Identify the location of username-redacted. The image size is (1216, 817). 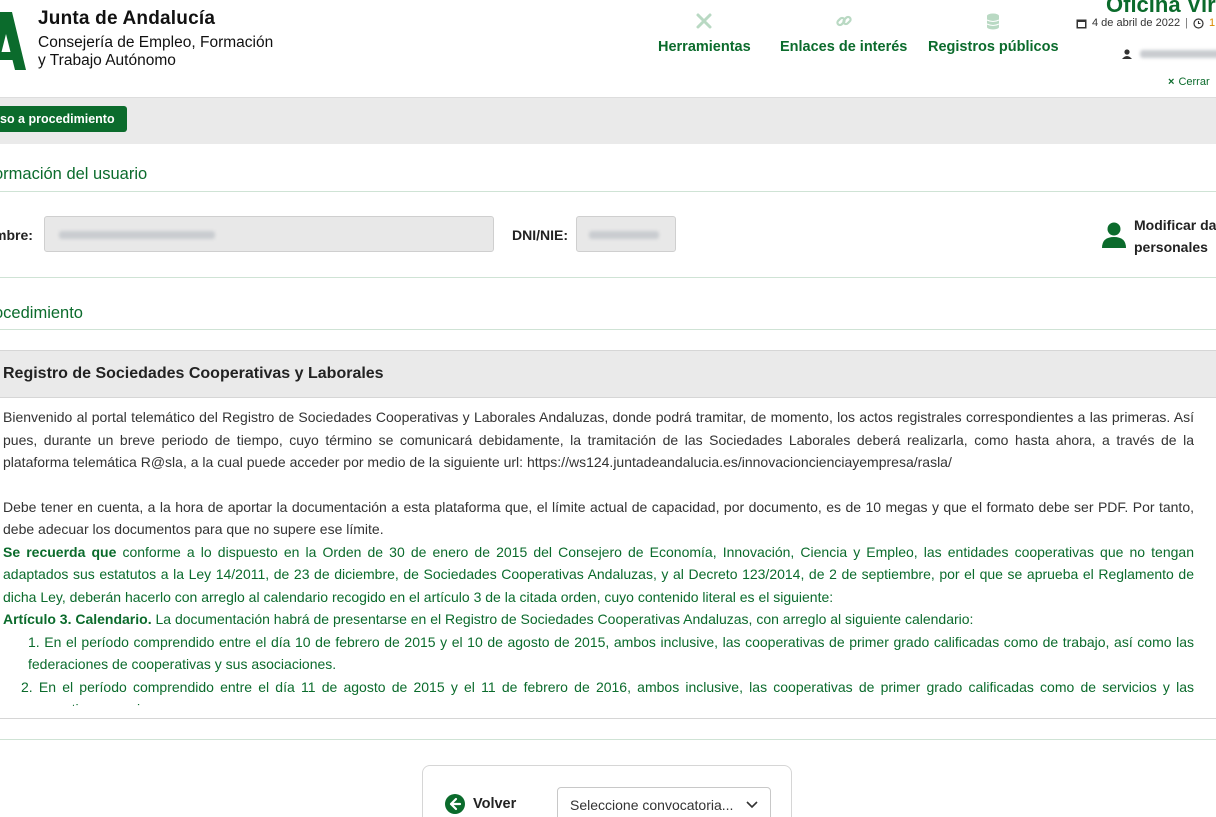
(1178, 54).